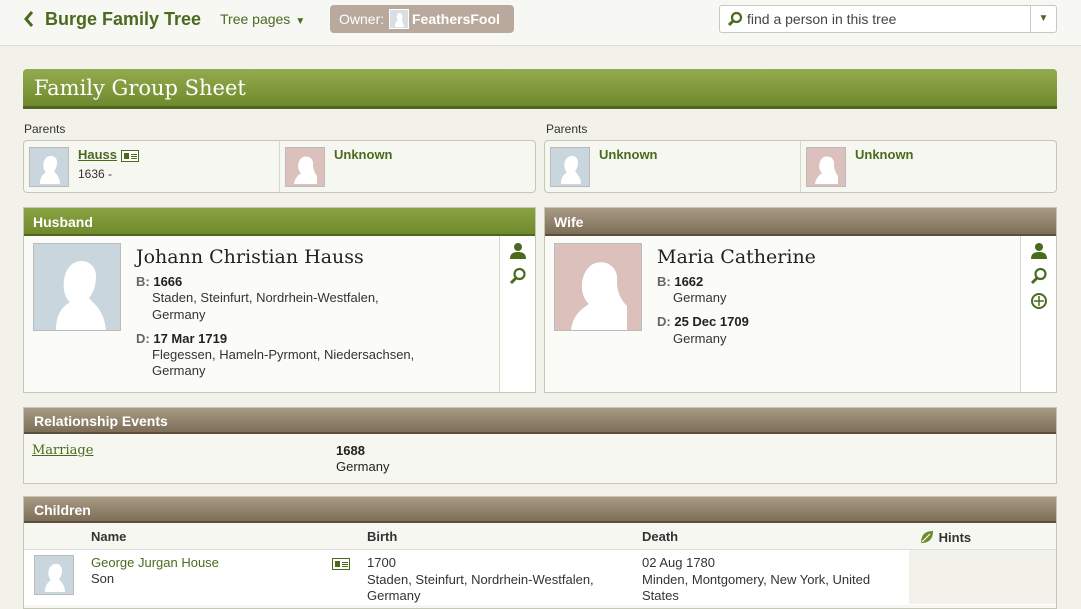 The width and height of the screenshot is (1081, 609). Describe the element at coordinates (955, 537) in the screenshot. I see `hints-label: Hints` at that location.